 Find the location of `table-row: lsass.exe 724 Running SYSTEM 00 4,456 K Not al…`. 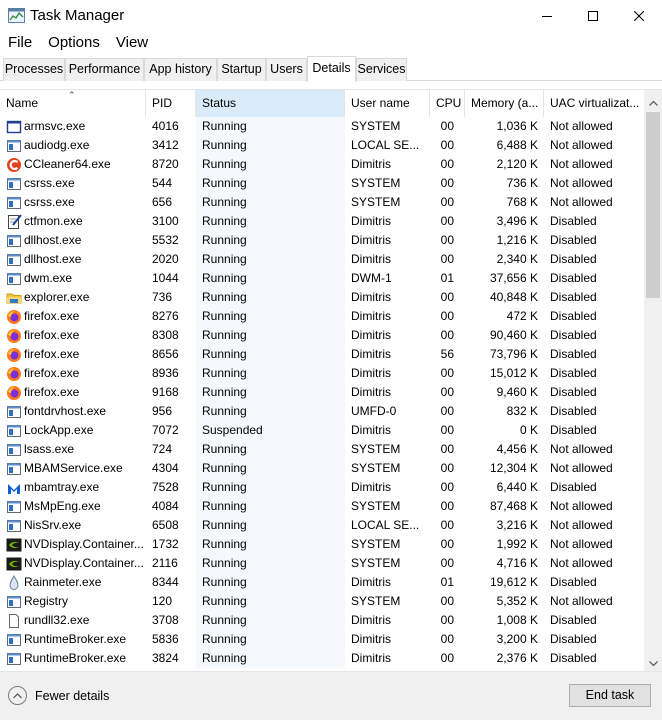

table-row: lsass.exe 724 Running SYSTEM 00 4,456 K Not al… is located at coordinates (322, 449).